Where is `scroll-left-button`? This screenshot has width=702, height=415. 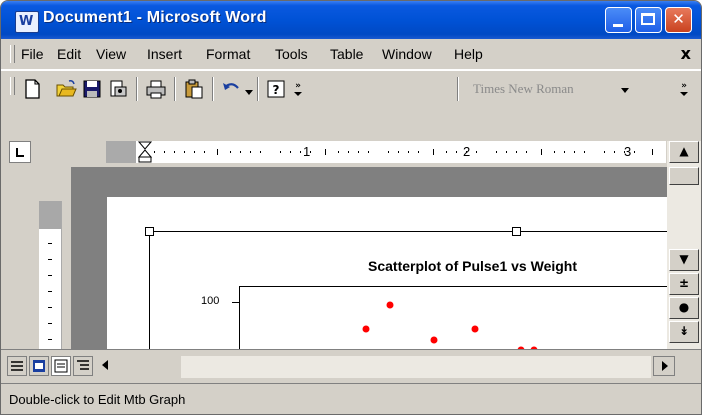 scroll-left-button is located at coordinates (106, 366).